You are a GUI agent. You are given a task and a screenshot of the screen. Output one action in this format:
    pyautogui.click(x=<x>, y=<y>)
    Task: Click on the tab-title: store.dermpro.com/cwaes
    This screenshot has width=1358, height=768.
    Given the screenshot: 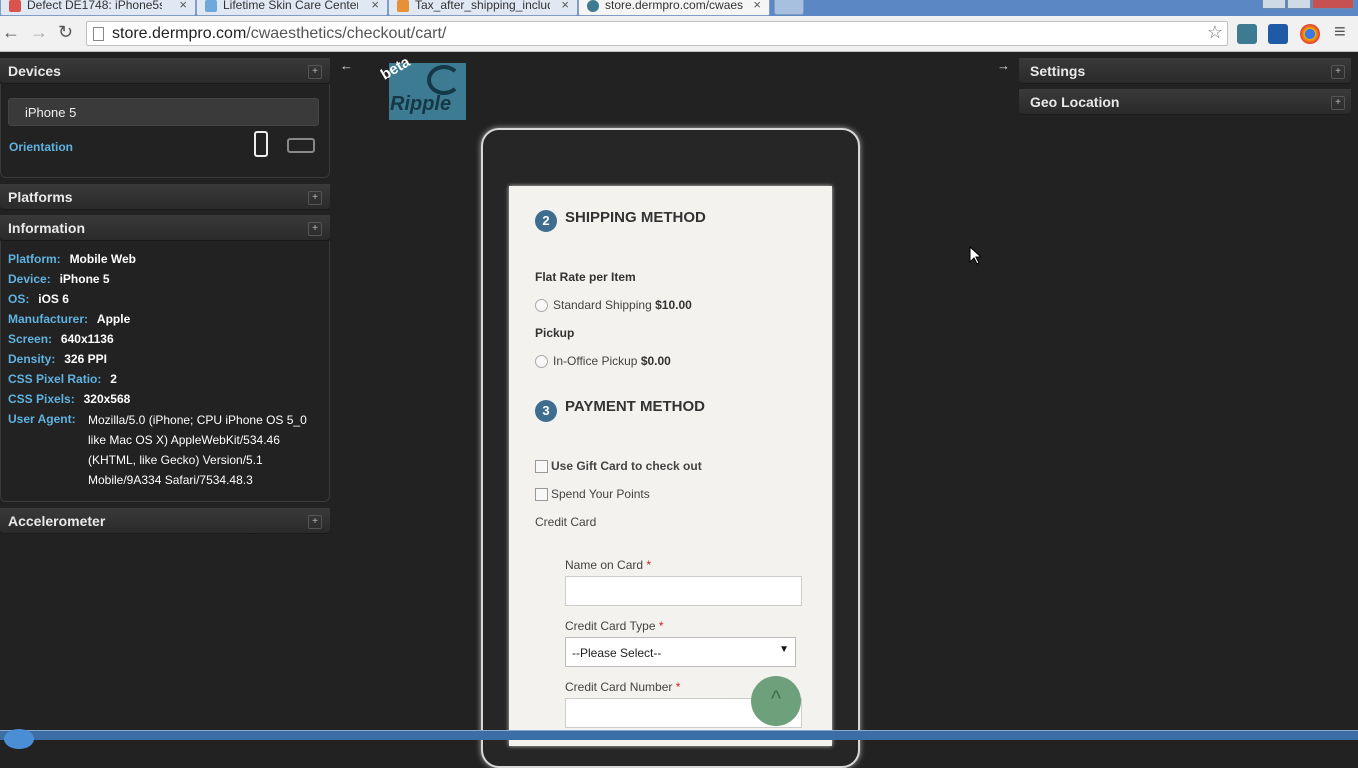 What is the action you would take?
    pyautogui.click(x=674, y=6)
    